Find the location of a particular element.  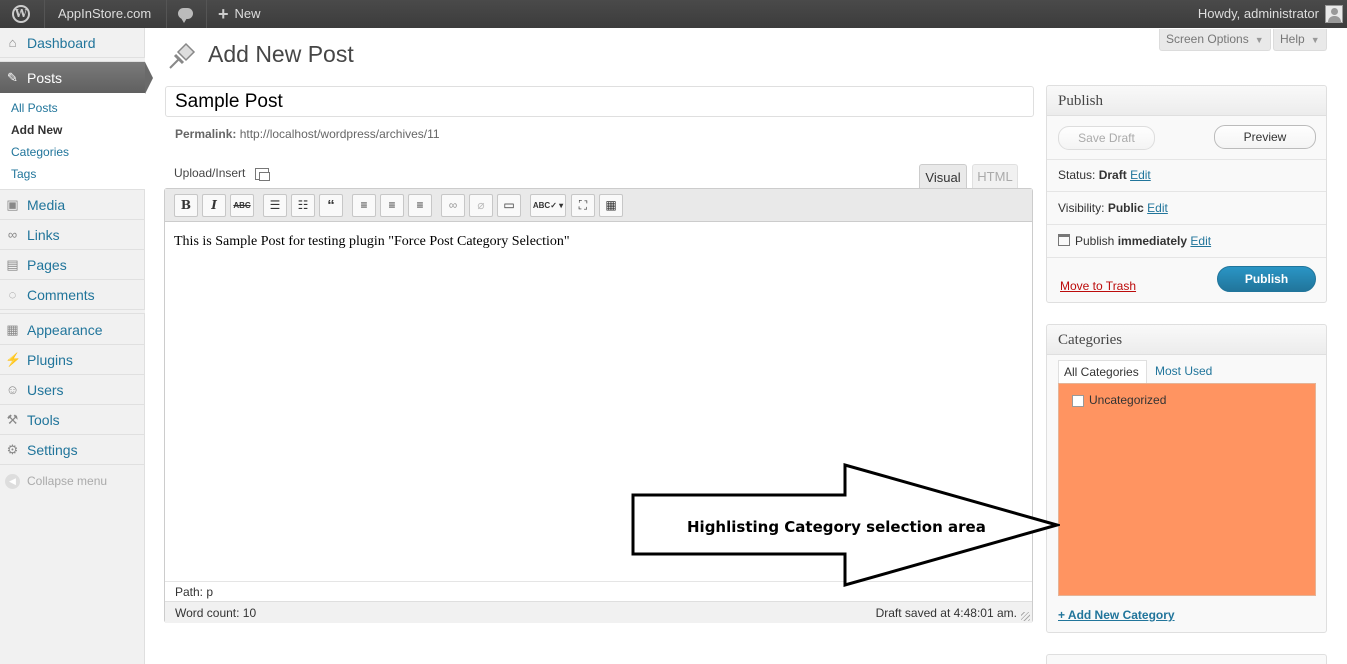

edit-visibility-link: Edit is located at coordinates (1157, 208).